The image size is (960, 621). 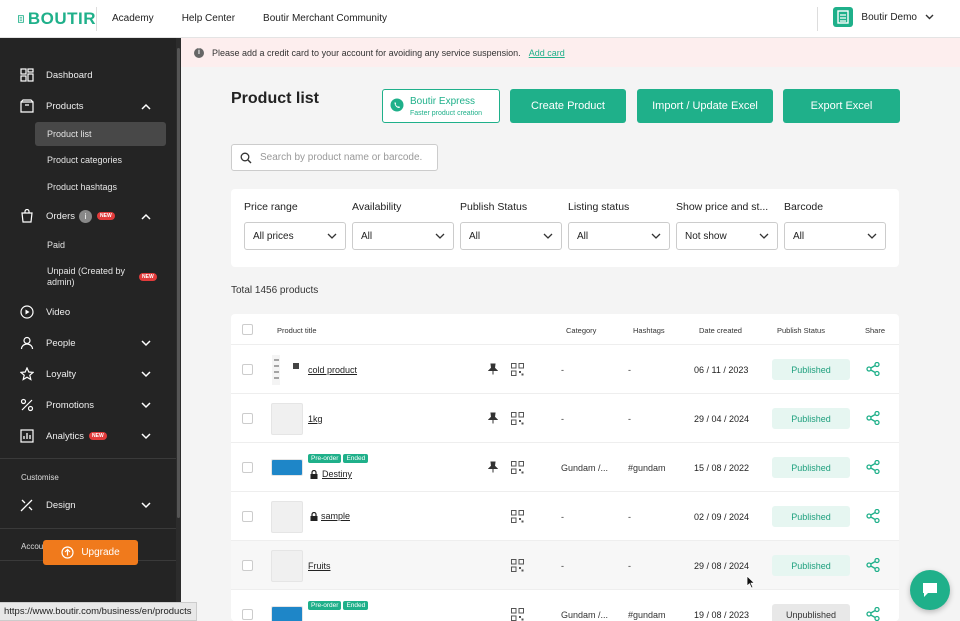 I want to click on date-created-cell: 29 / 08 / 2024, so click(x=722, y=566).